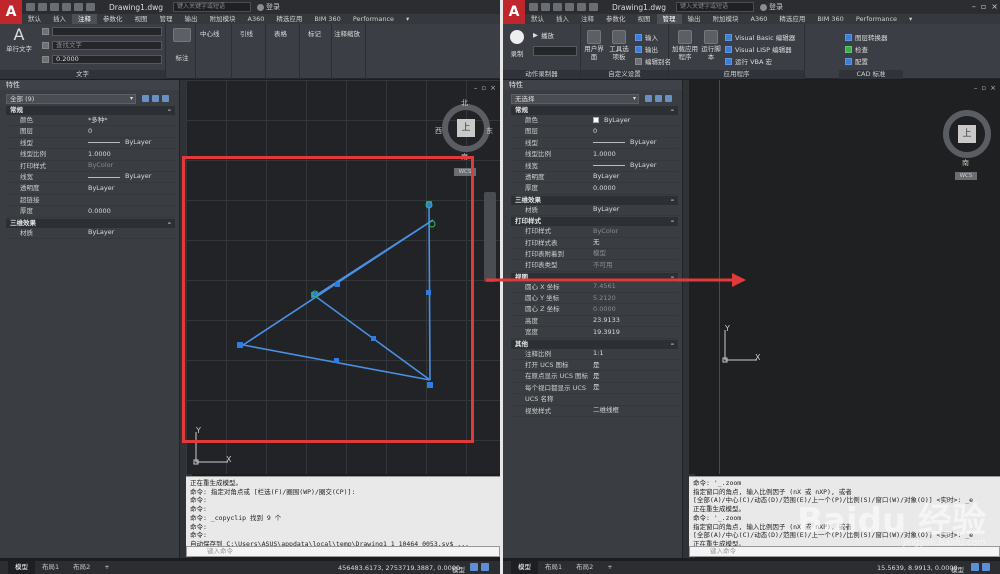 This screenshot has width=1000, height=574. Describe the element at coordinates (646, 49) in the screenshot. I see `export-button: 输出` at that location.